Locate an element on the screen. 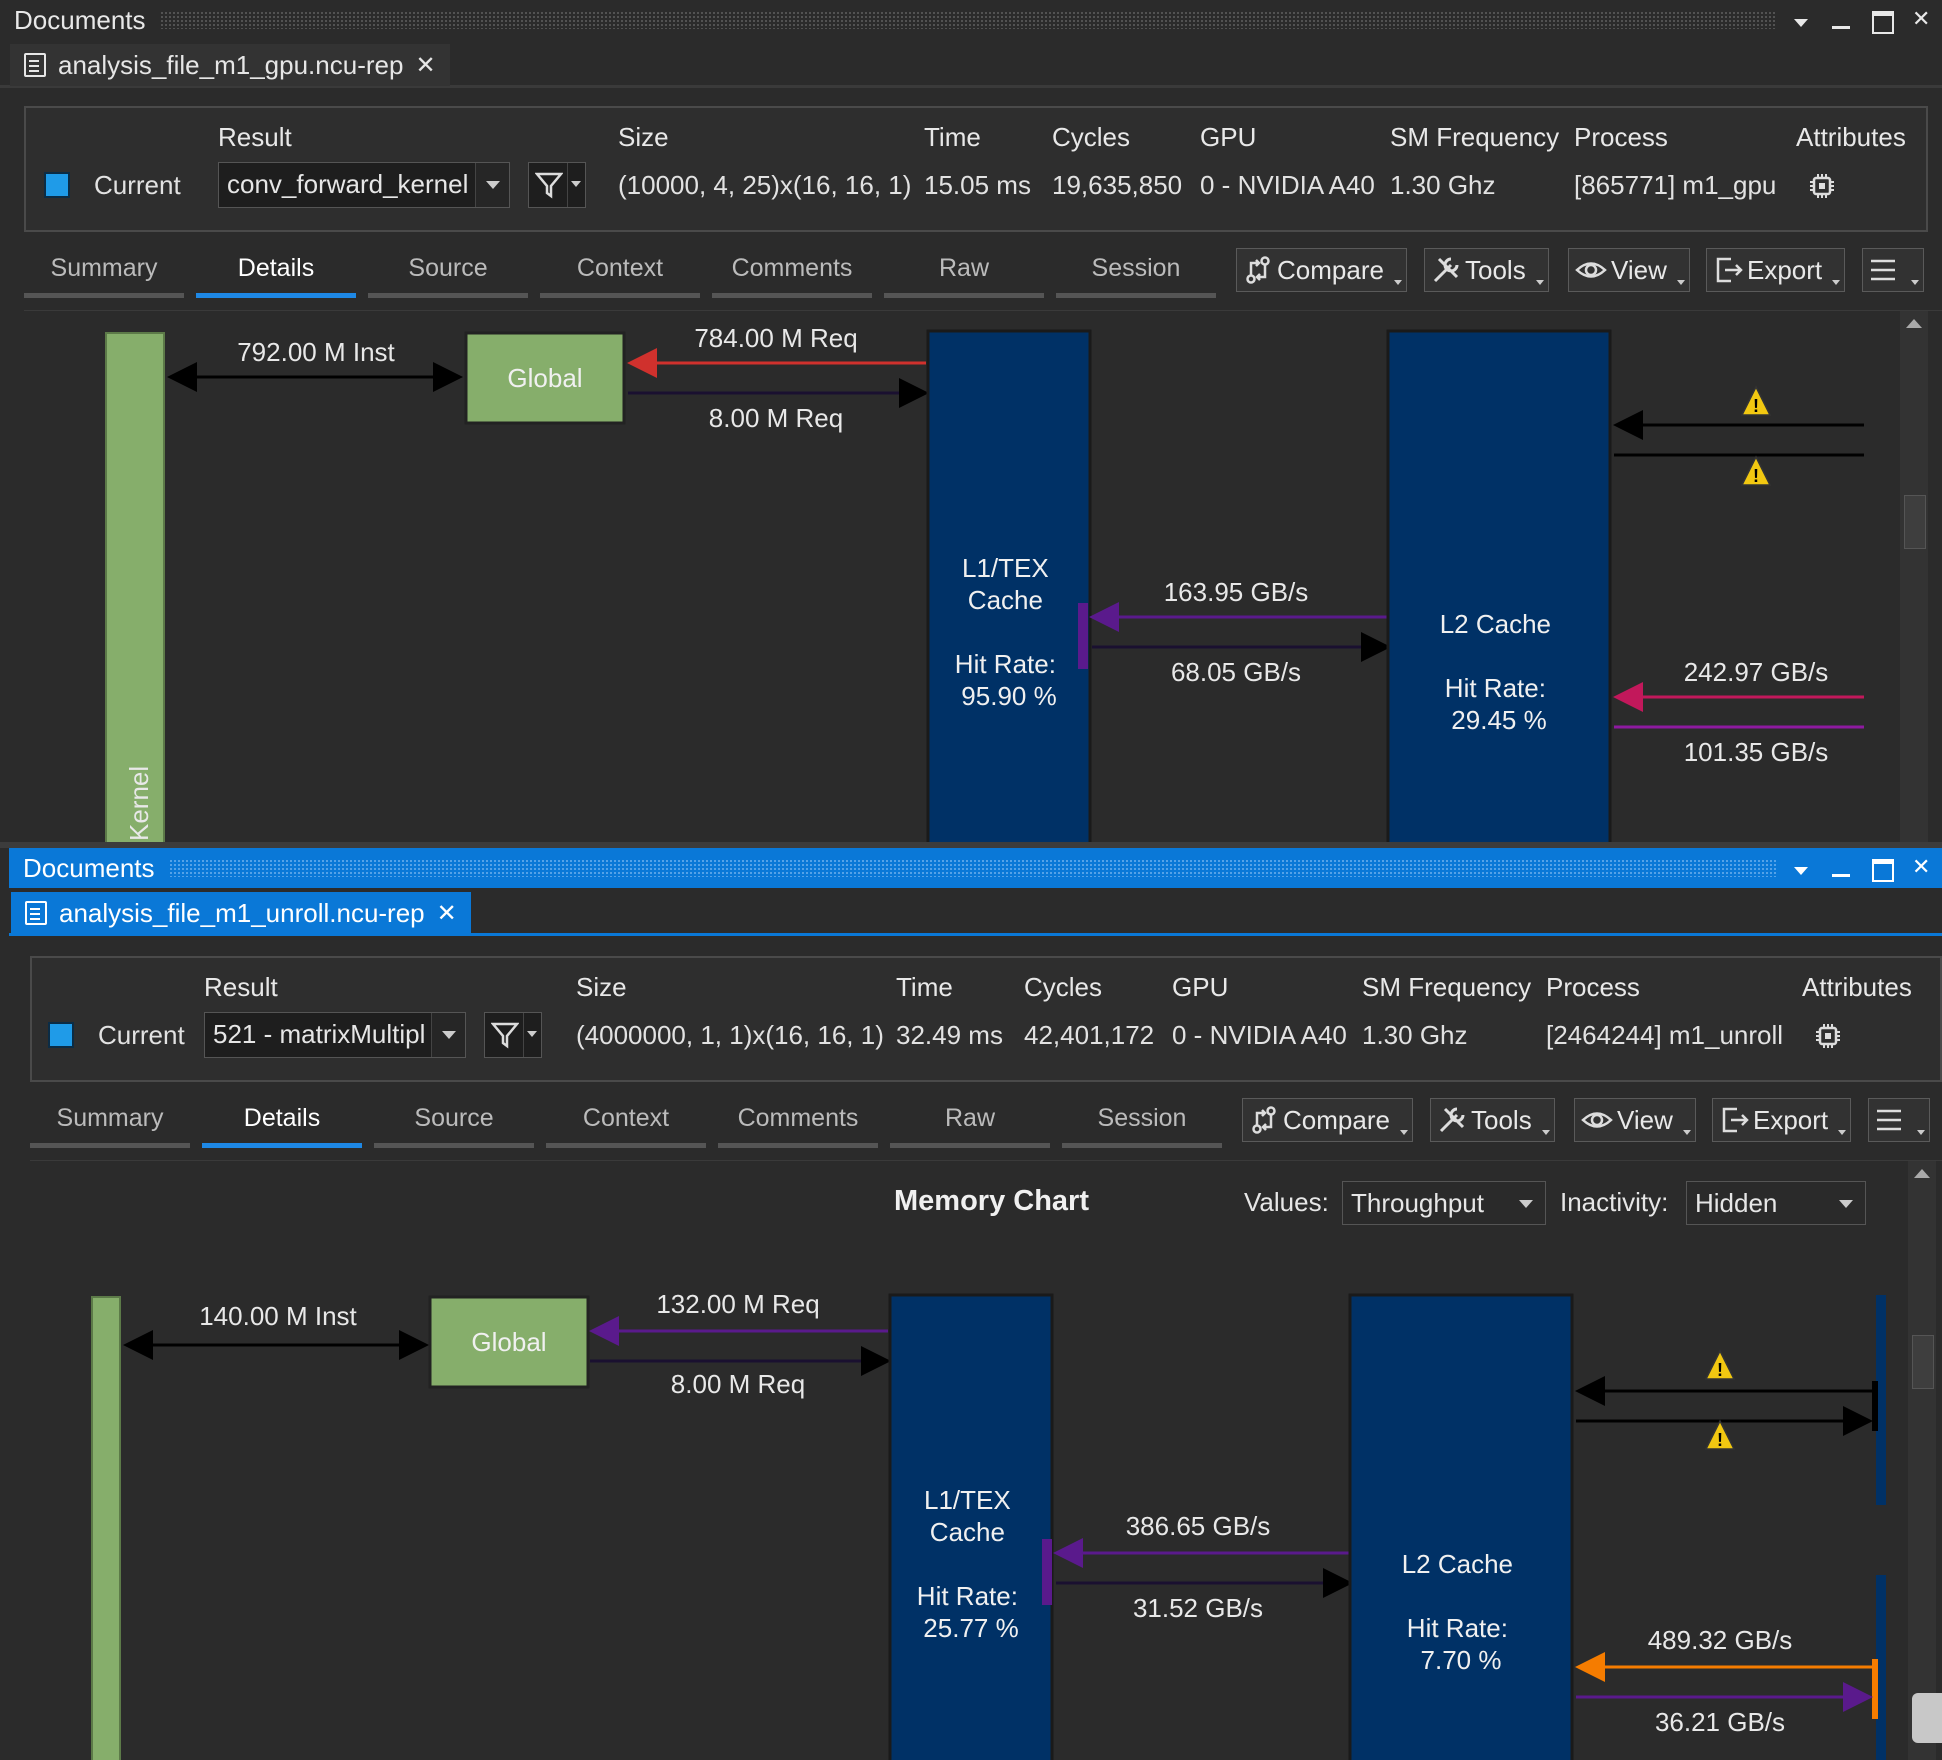  sm-frequency-label: SM Frequency is located at coordinates (1447, 987).